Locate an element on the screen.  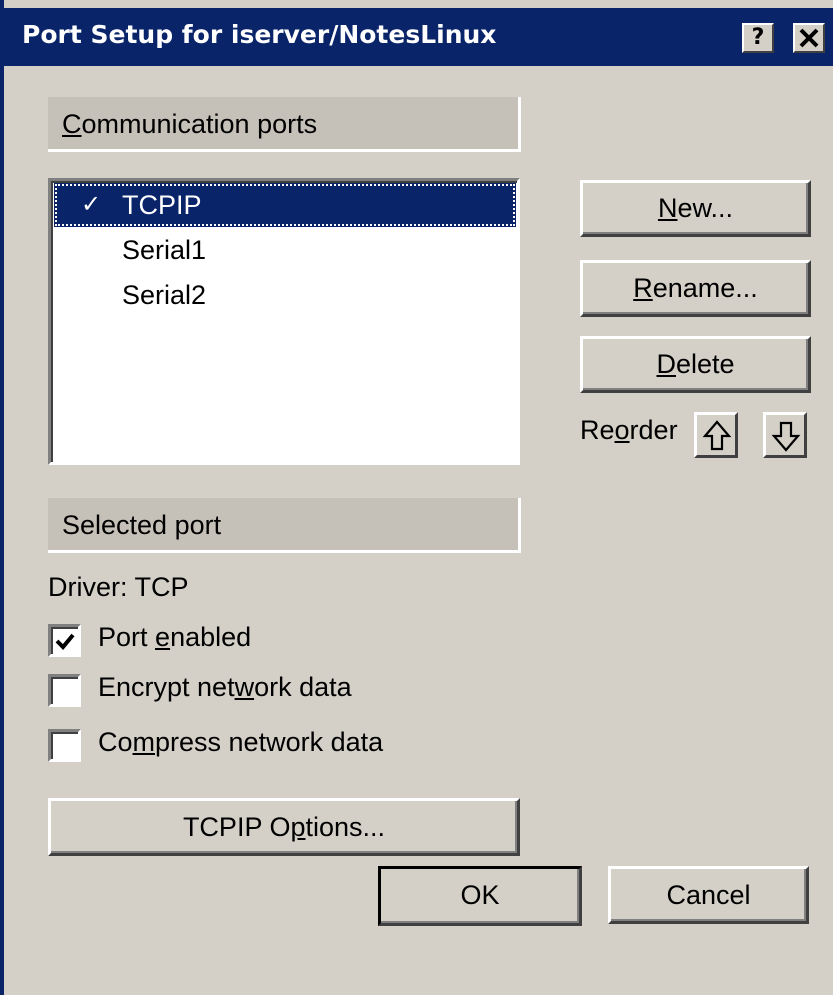
move-down-button is located at coordinates (785, 435).